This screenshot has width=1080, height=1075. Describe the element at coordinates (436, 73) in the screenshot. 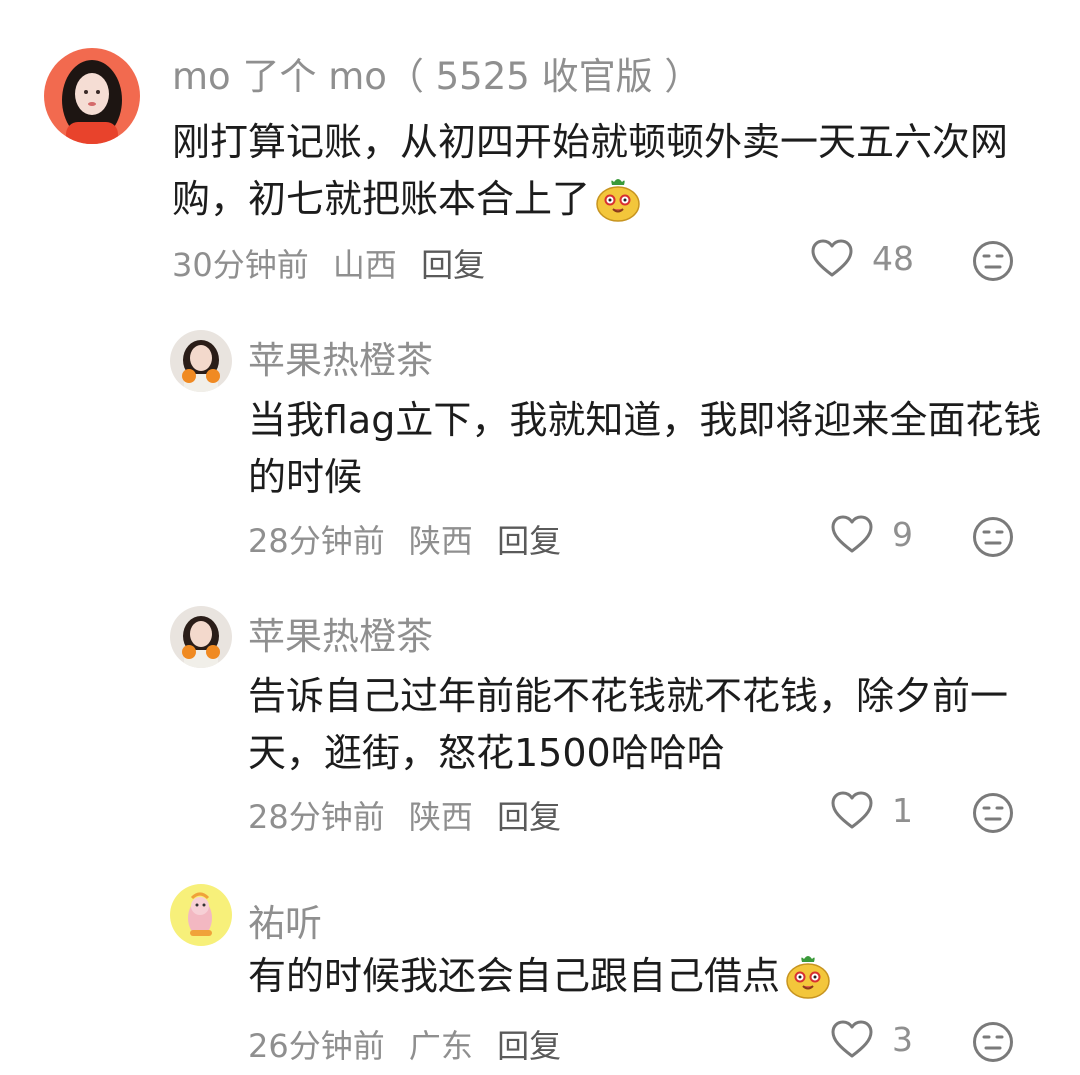

I see `comment-username: mo 了个 mo（ 5525 收官版 ）` at that location.